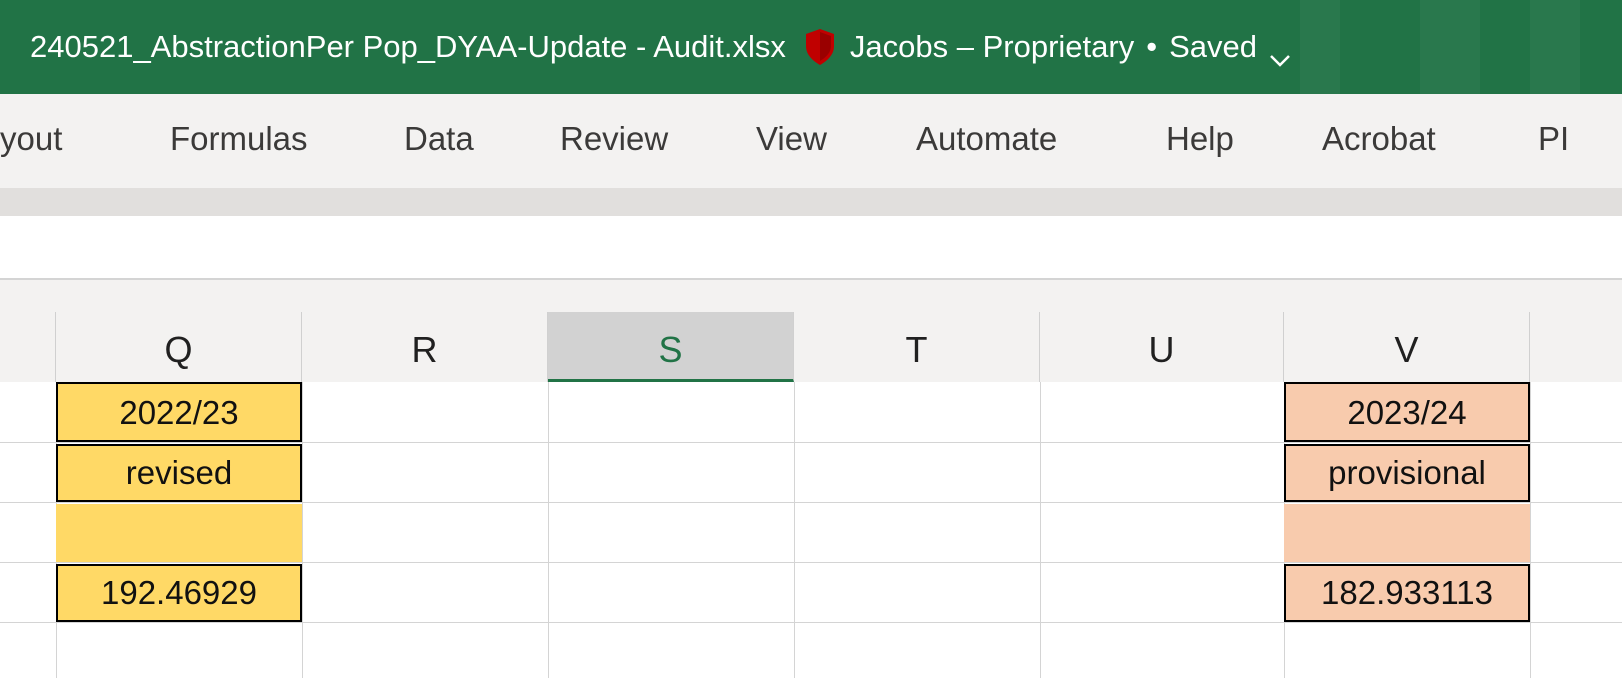  I want to click on tab-acrobat: Acrobat, so click(1379, 139).